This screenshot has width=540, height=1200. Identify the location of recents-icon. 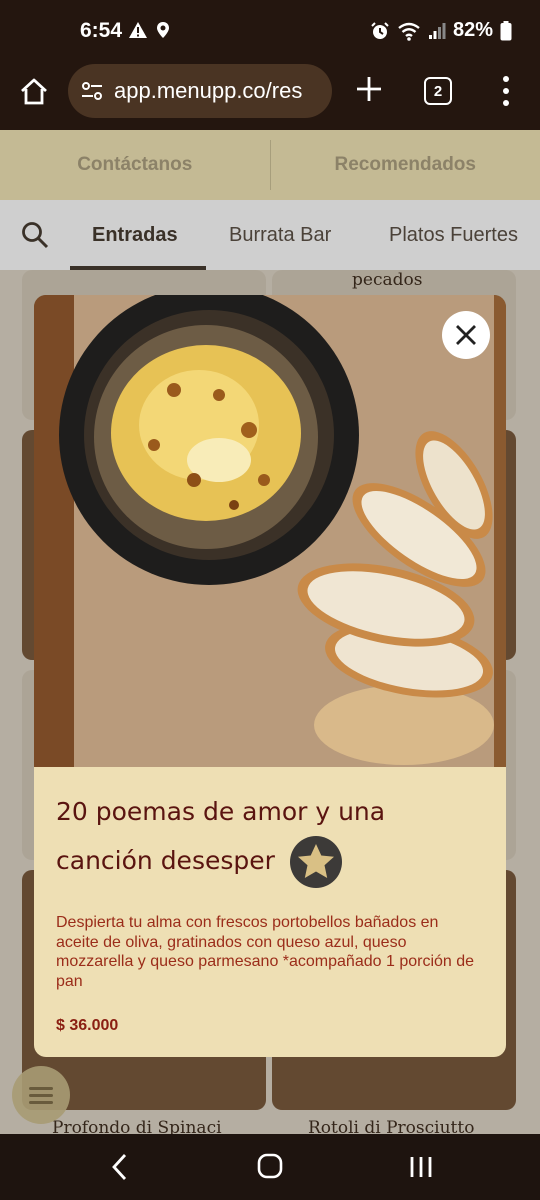
(421, 1167).